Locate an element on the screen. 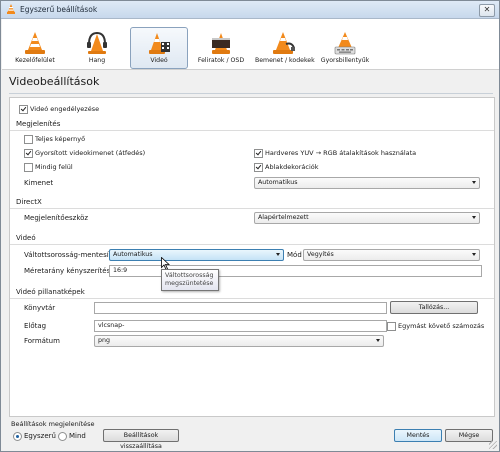 The image size is (500, 452). sequential-numbering-label: Egymást követő számozás is located at coordinates (441, 326).